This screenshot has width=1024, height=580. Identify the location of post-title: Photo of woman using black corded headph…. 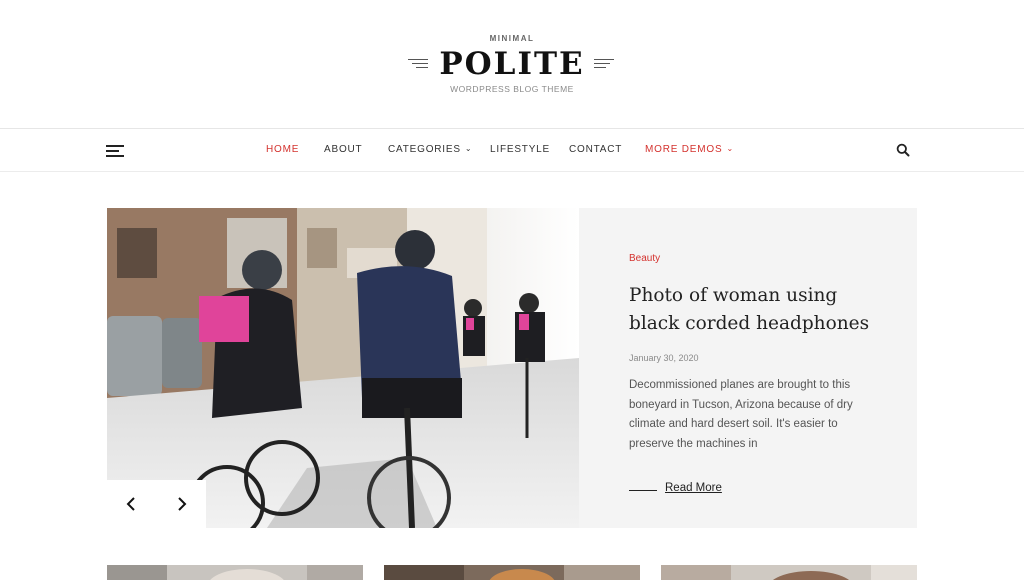
(759, 310).